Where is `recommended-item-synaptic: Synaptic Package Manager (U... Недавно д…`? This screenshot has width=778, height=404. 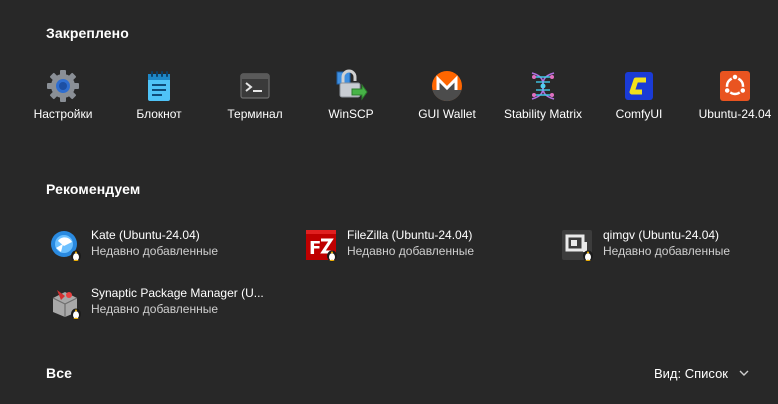
recommended-item-synaptic: Synaptic Package Manager (U... Недавно д… is located at coordinates (166, 302).